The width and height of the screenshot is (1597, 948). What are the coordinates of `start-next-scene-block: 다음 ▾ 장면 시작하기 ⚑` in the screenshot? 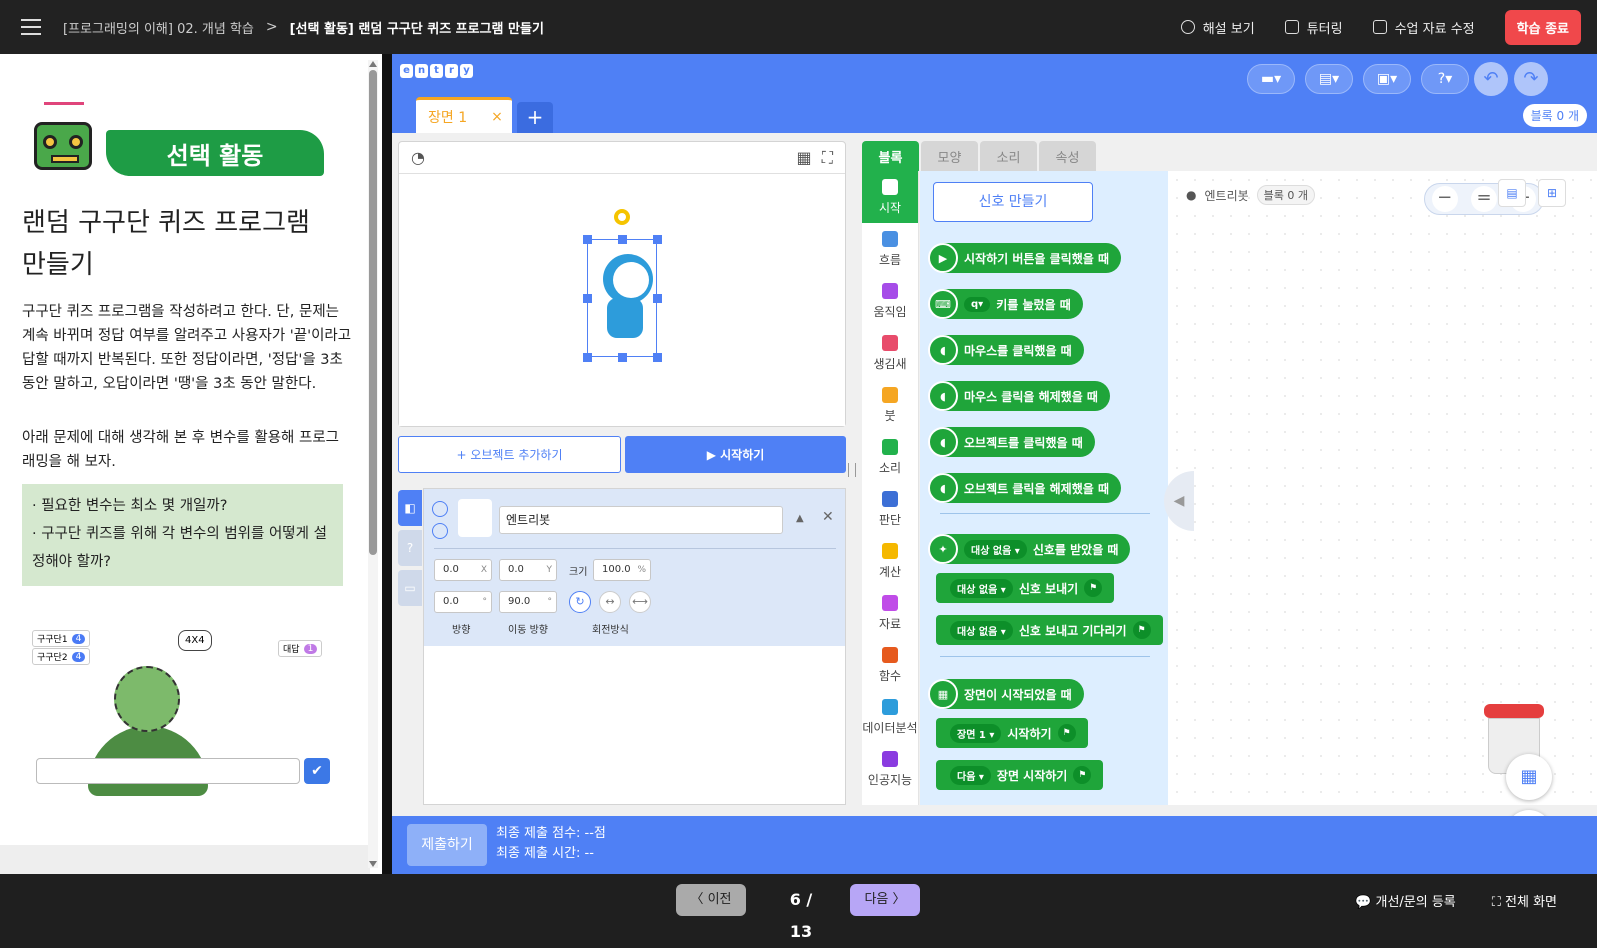 It's located at (1020, 775).